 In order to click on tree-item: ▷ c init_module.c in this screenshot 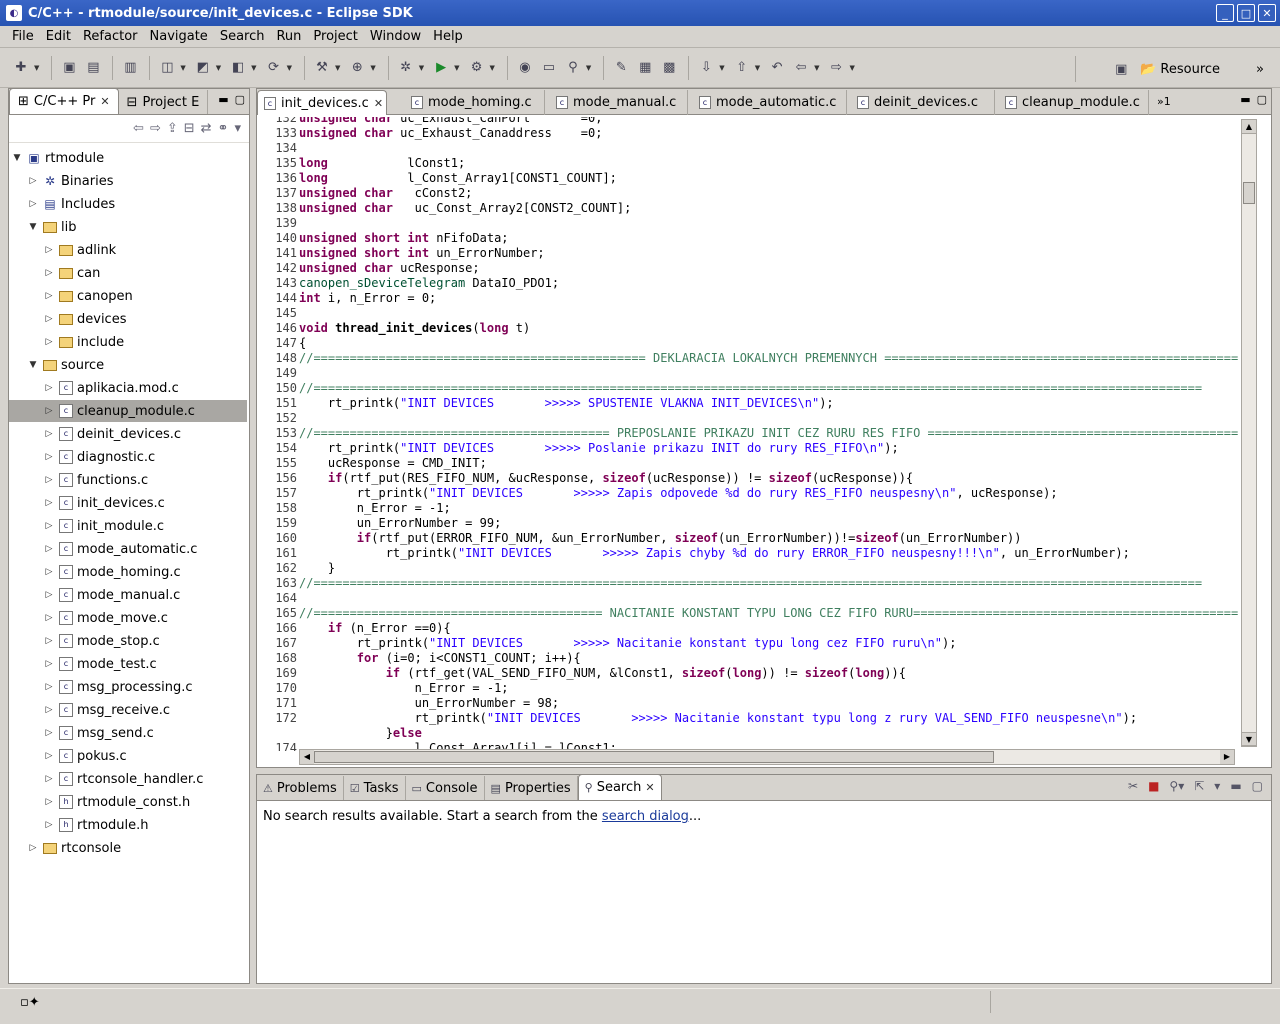, I will do `click(128, 526)`.